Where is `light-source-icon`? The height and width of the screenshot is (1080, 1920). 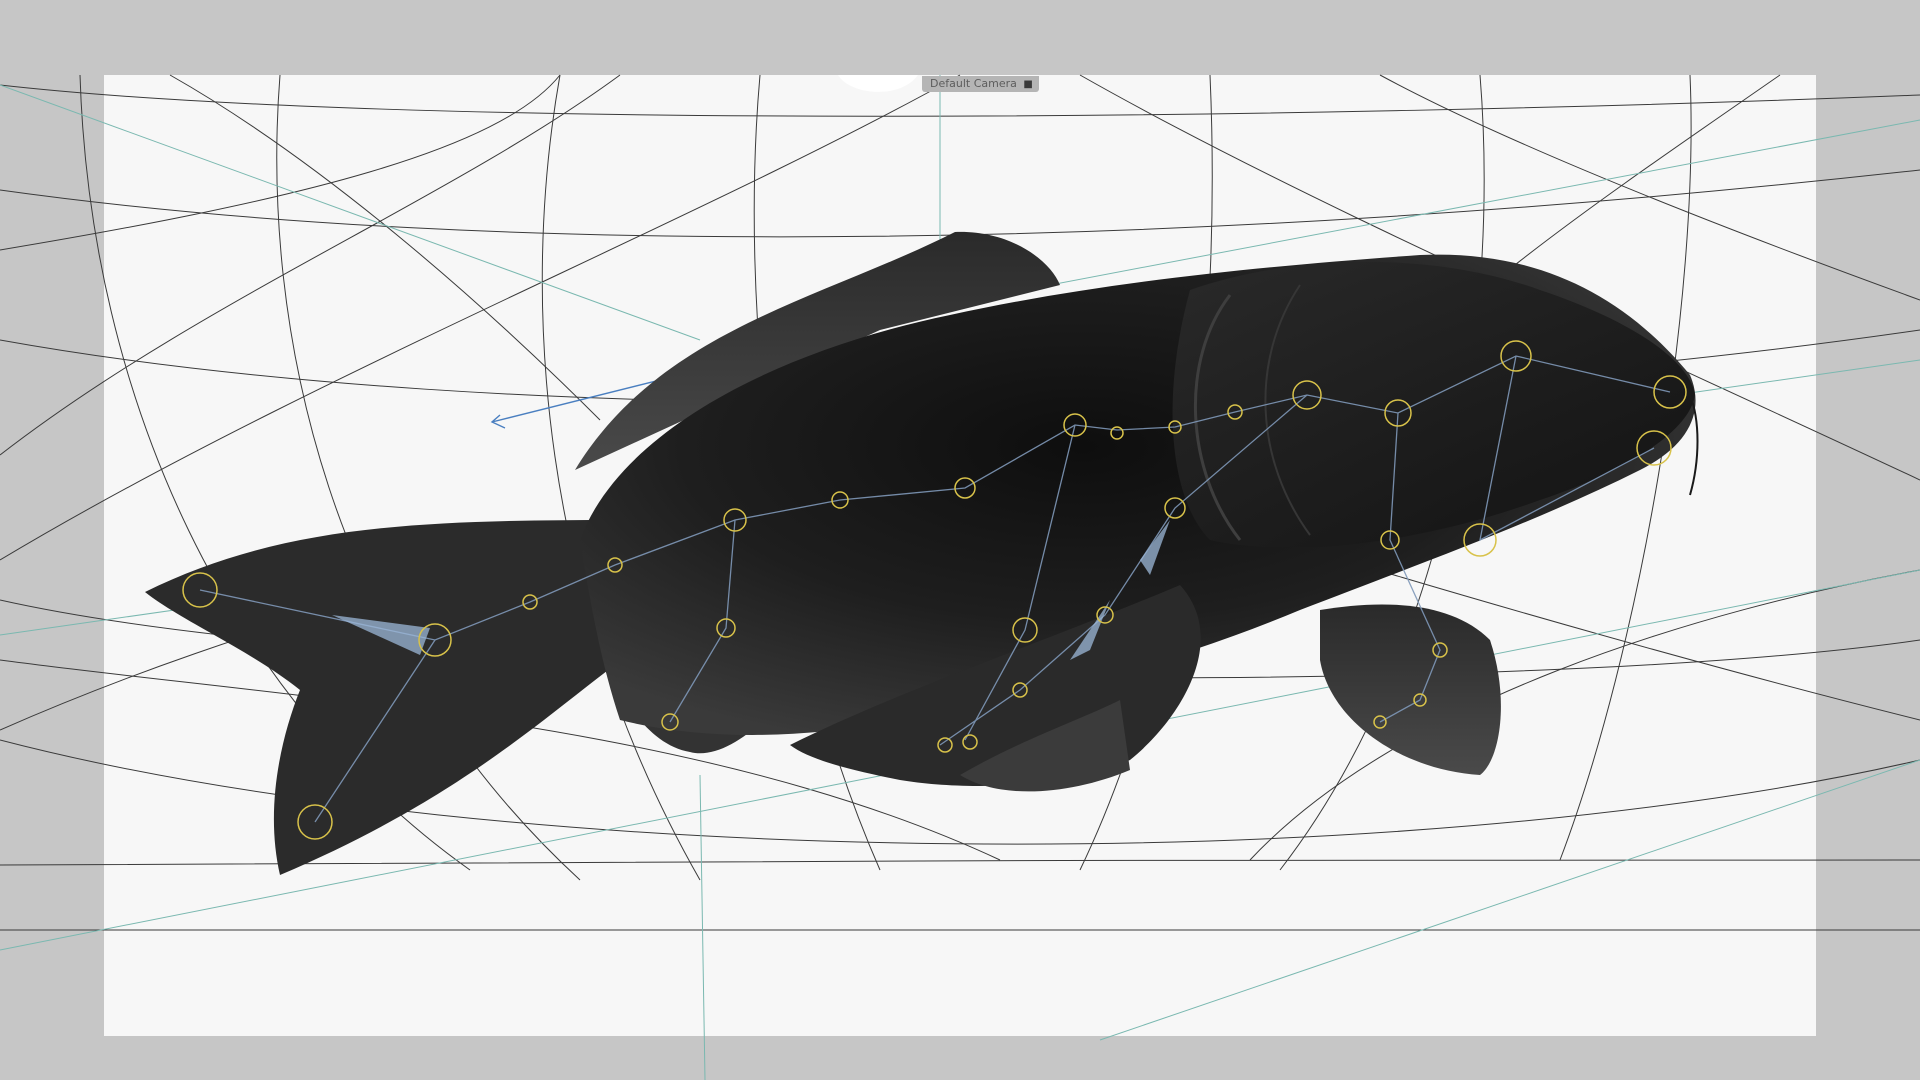 light-source-icon is located at coordinates (878, 83).